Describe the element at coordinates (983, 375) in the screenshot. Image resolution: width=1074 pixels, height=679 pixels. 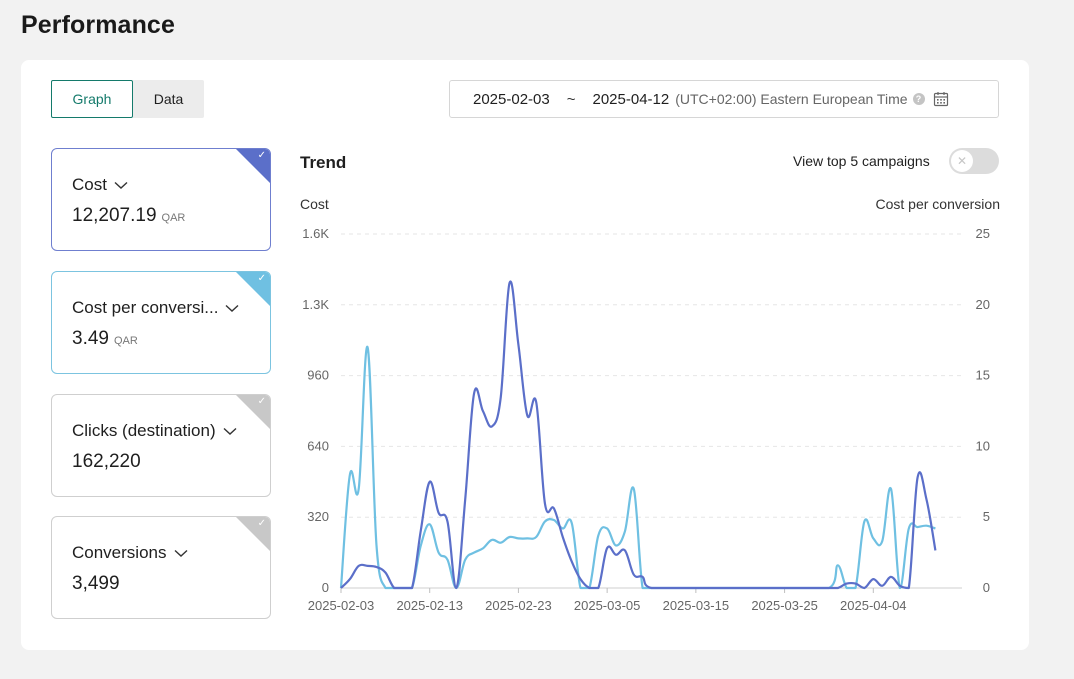
I see `y-right-tick: 15` at that location.